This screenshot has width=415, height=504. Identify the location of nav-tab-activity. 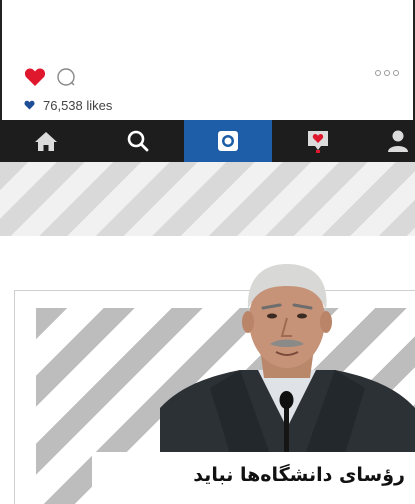
(318, 141).